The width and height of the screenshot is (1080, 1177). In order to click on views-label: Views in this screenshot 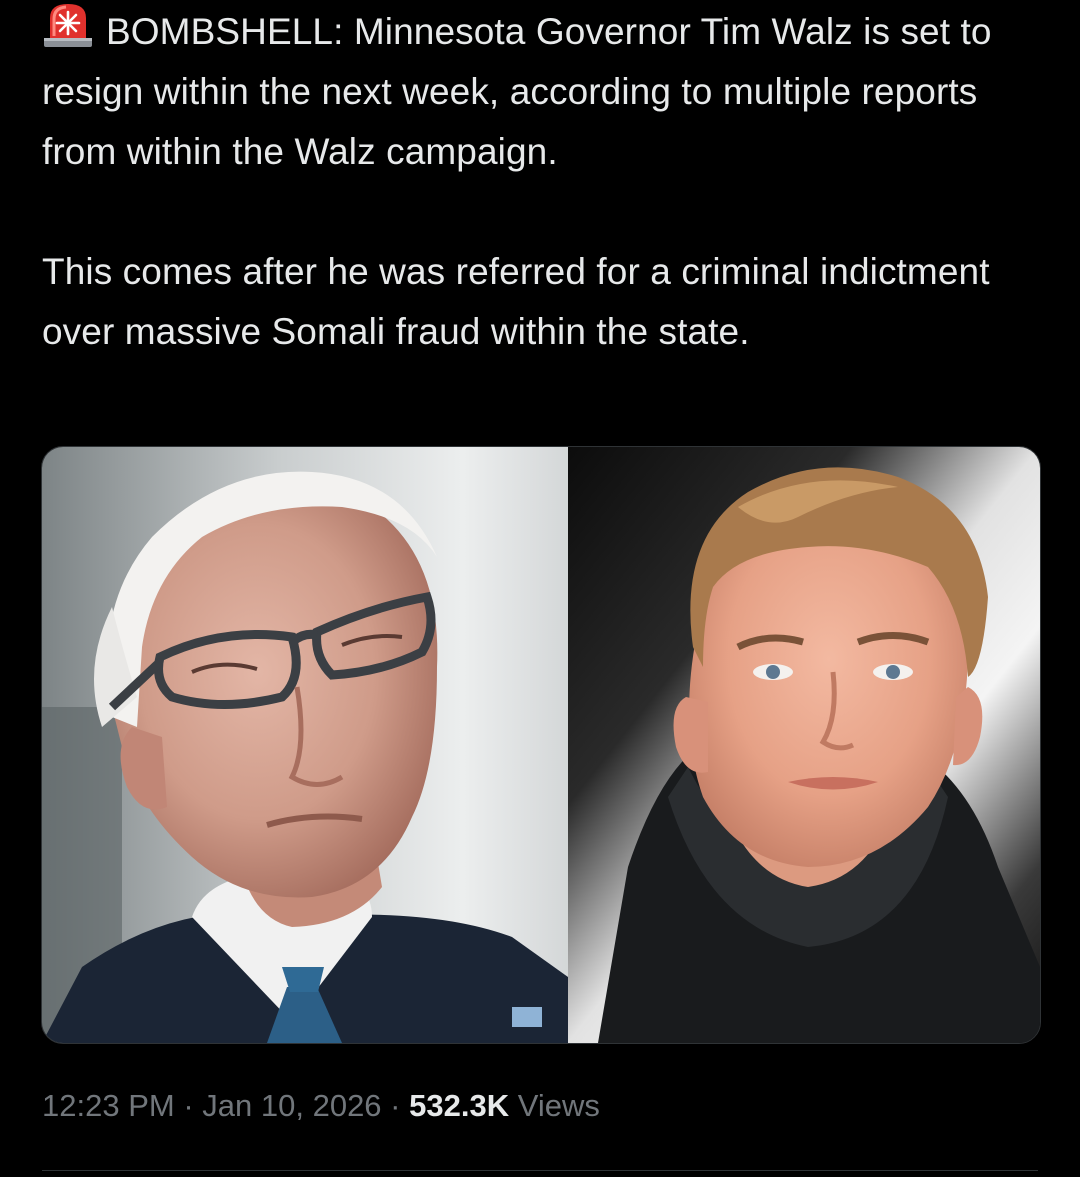, I will do `click(558, 1105)`.